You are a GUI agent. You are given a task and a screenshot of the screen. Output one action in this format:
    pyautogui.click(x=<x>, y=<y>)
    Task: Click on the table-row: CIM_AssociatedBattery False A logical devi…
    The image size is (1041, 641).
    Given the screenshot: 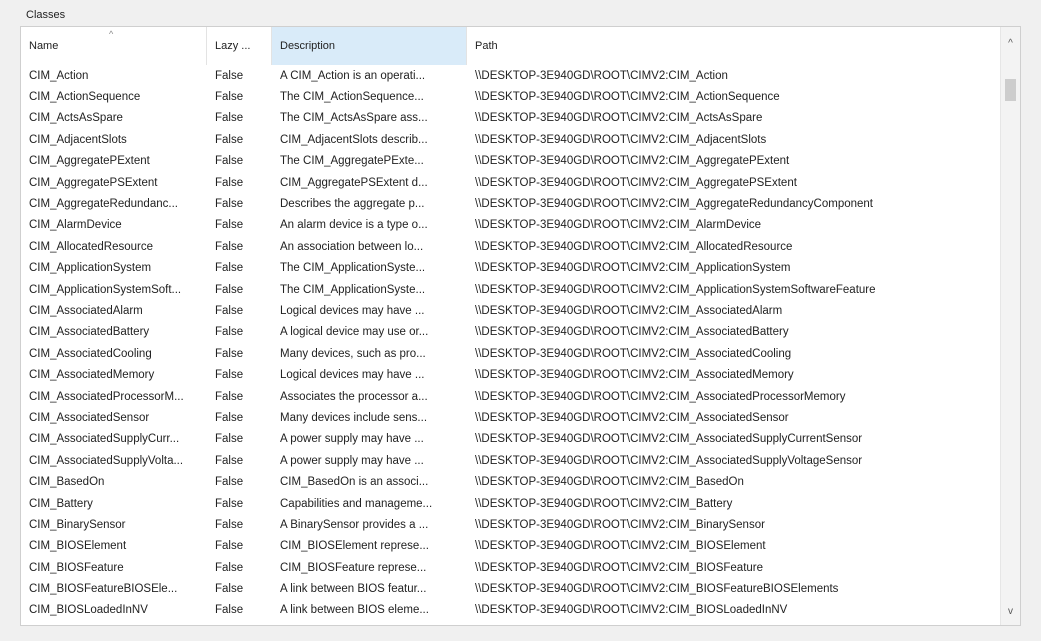 What is the action you would take?
    pyautogui.click(x=511, y=332)
    